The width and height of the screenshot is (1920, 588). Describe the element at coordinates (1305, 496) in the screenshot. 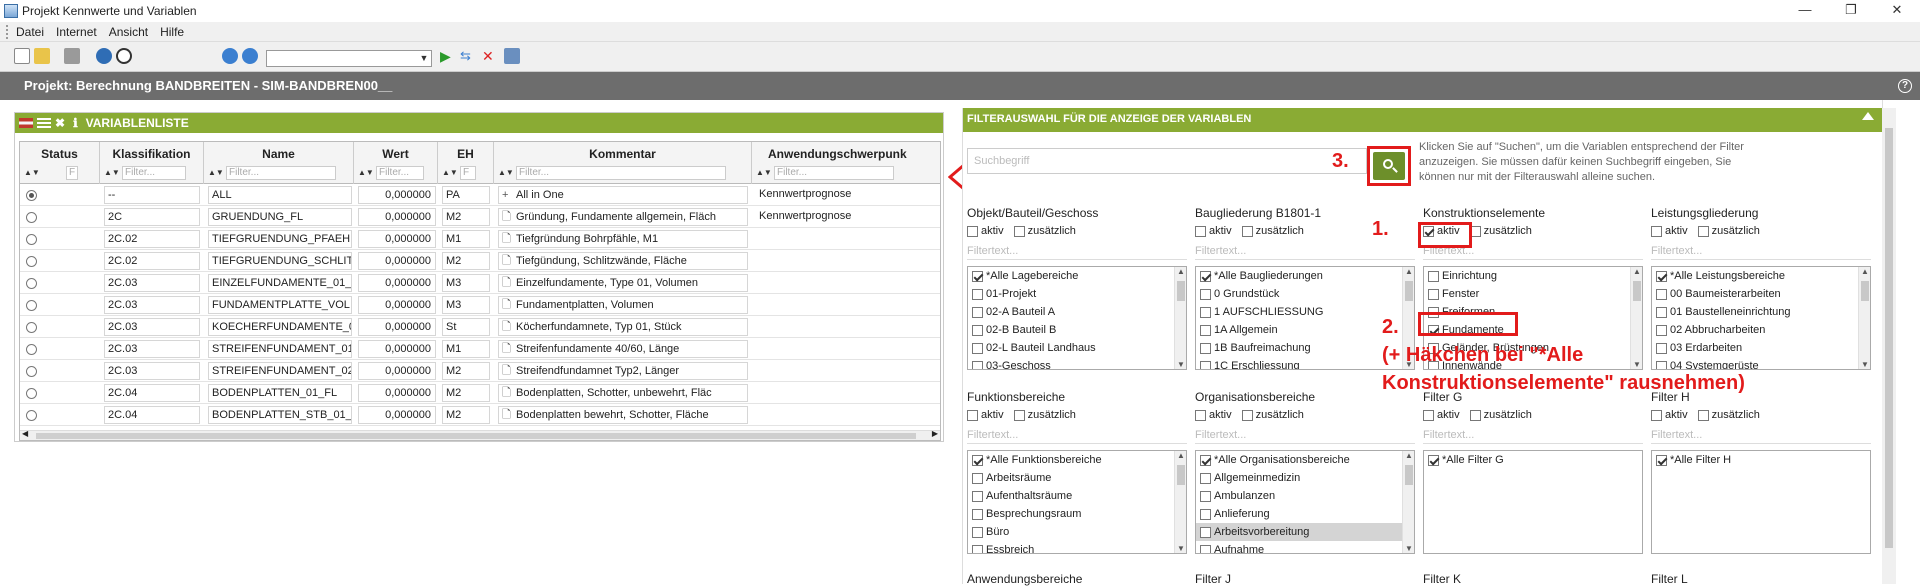

I see `list-item: Ambulanzen` at that location.